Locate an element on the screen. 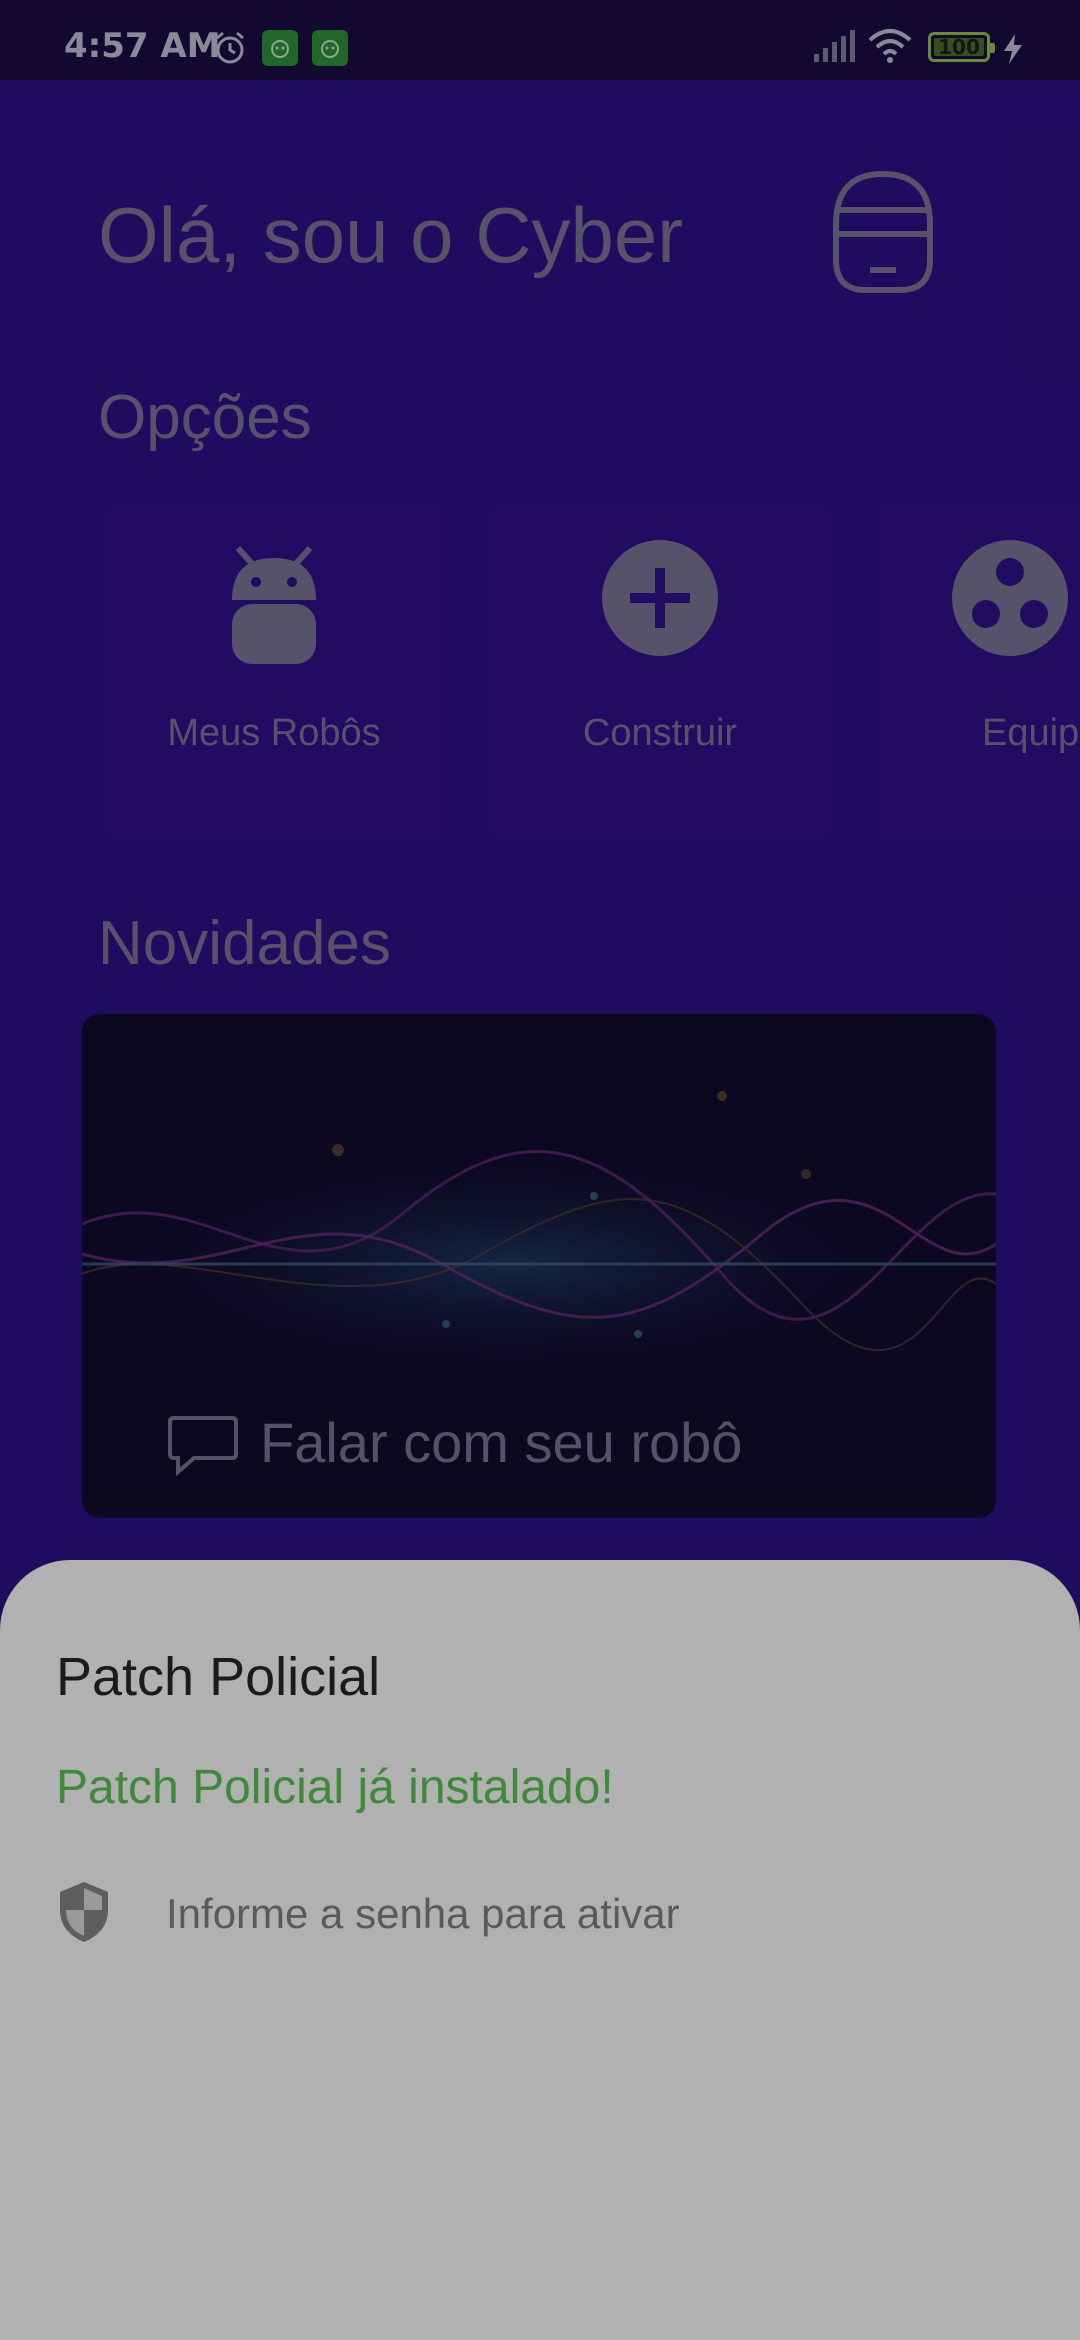  options-title: Opções is located at coordinates (205, 417).